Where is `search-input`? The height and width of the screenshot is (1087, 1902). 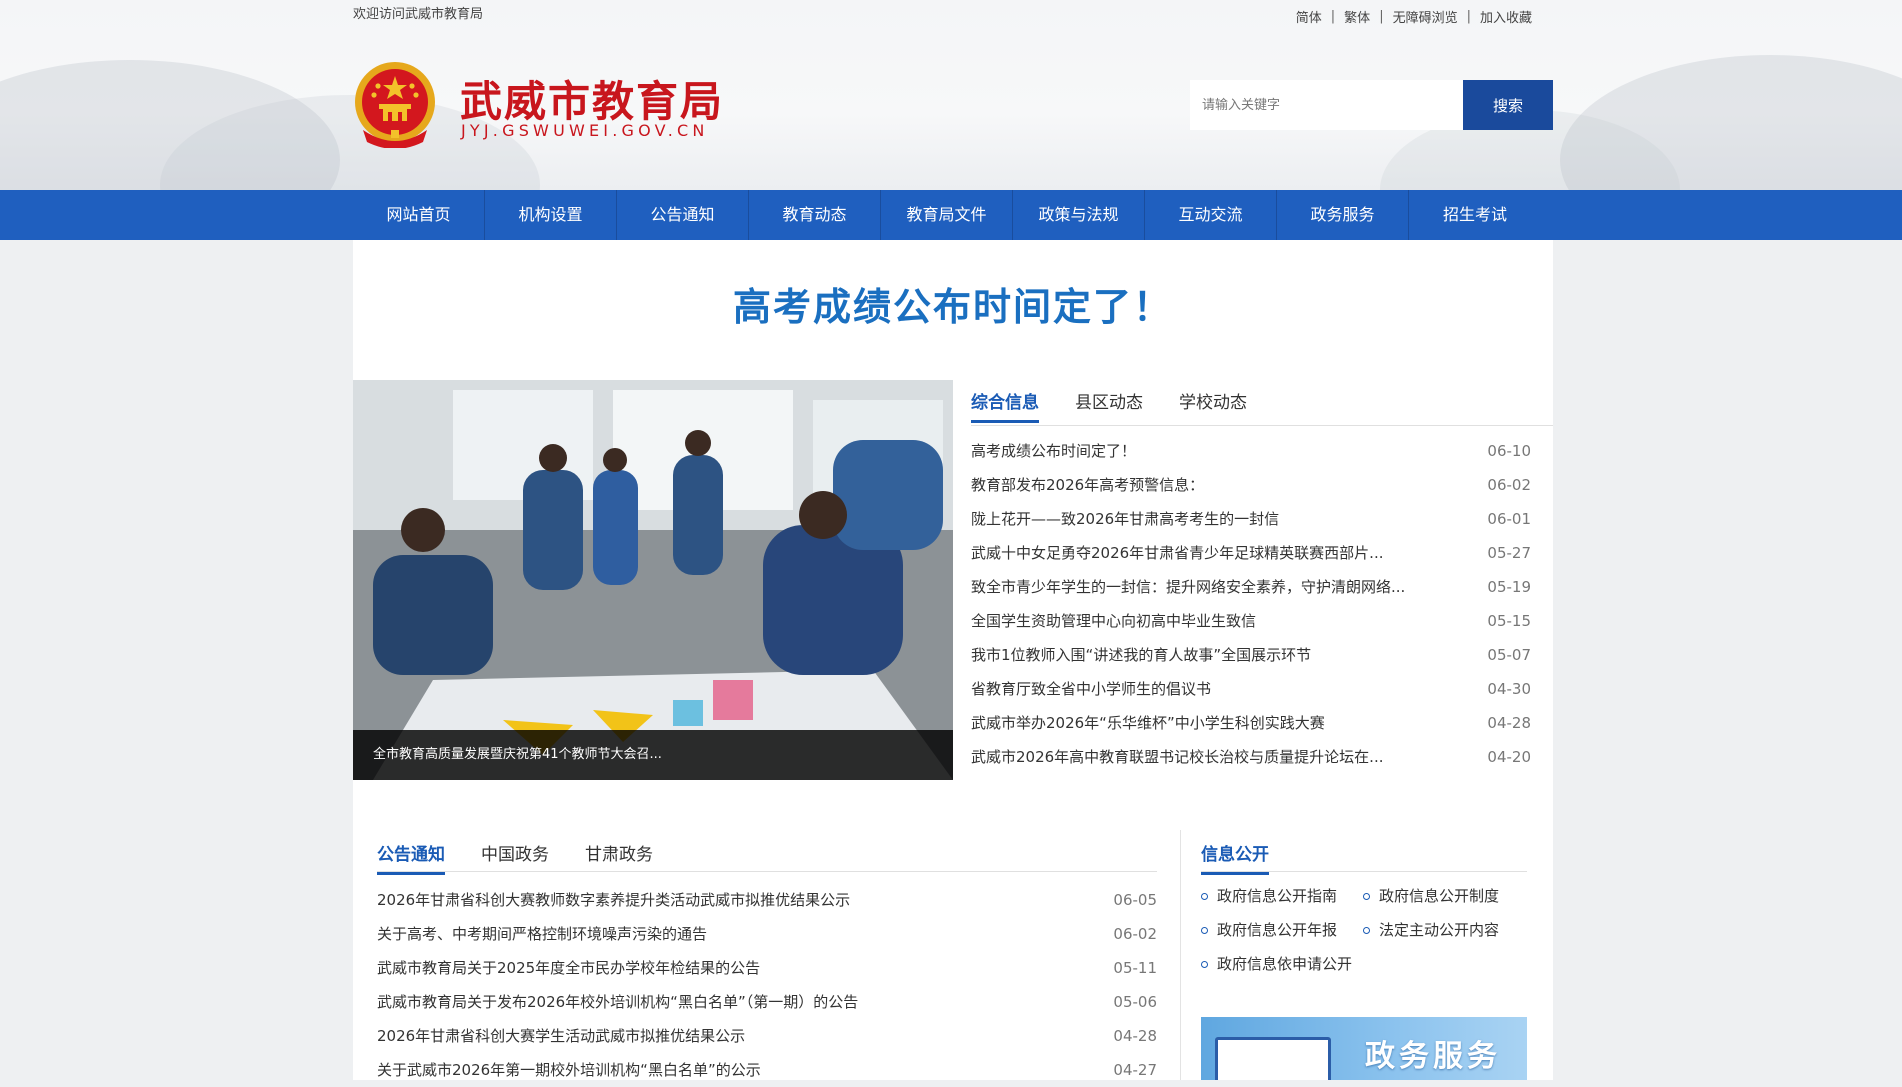
search-input is located at coordinates (1326, 105).